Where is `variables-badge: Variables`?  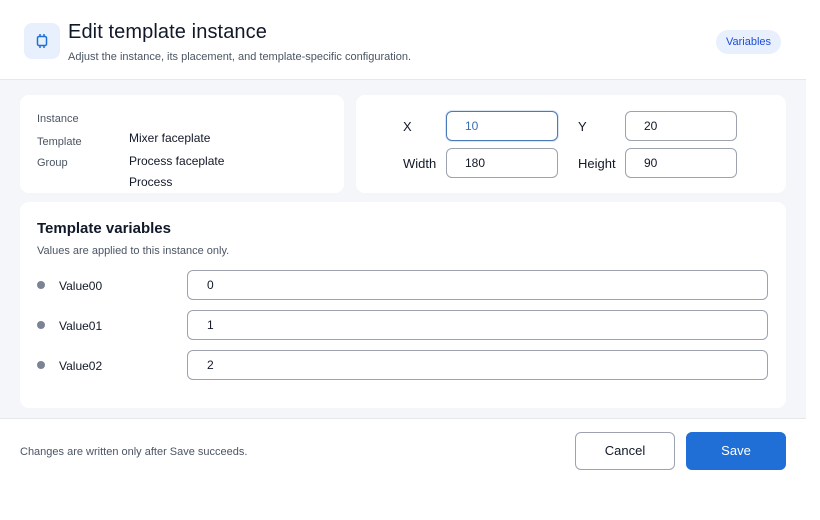
variables-badge: Variables is located at coordinates (749, 42).